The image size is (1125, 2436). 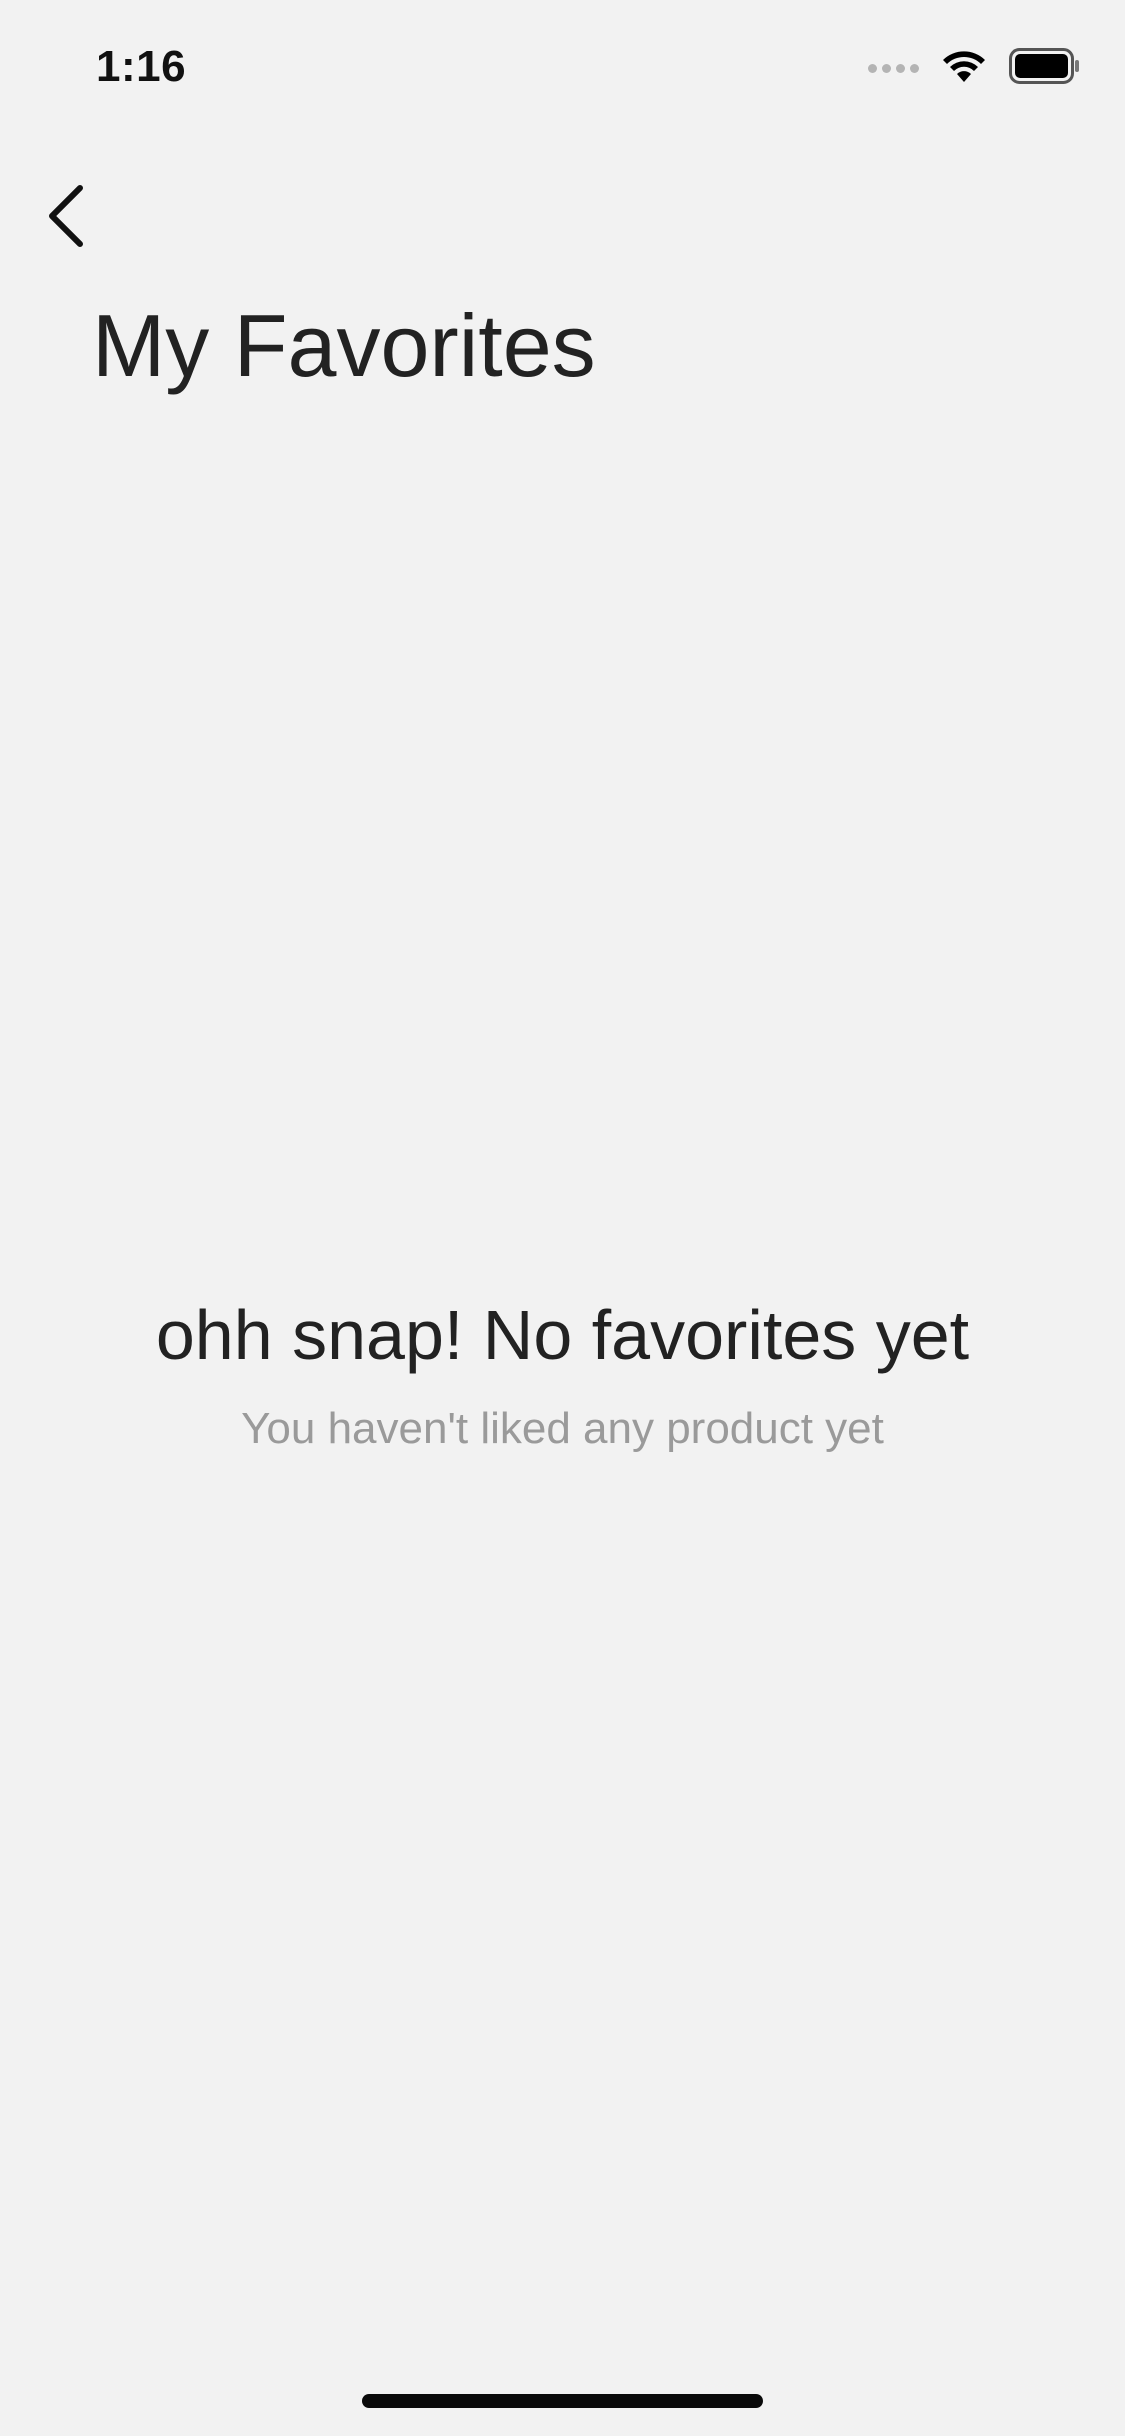 I want to click on home-indicator, so click(x=562, y=2401).